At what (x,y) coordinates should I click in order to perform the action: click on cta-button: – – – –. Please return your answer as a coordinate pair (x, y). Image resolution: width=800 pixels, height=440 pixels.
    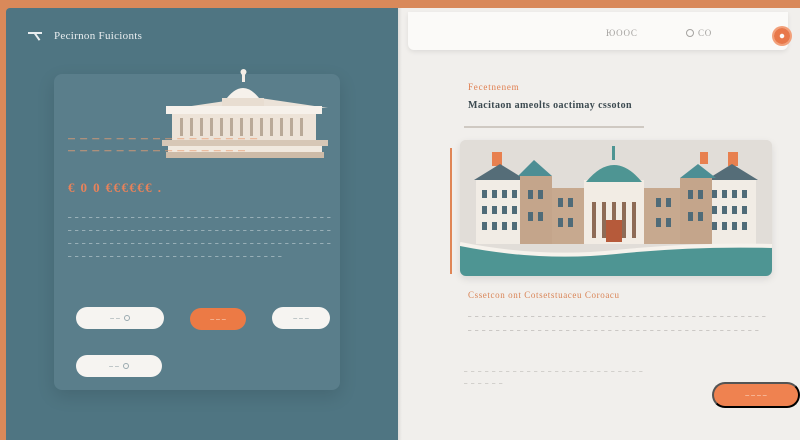
    Looking at the image, I should click on (756, 395).